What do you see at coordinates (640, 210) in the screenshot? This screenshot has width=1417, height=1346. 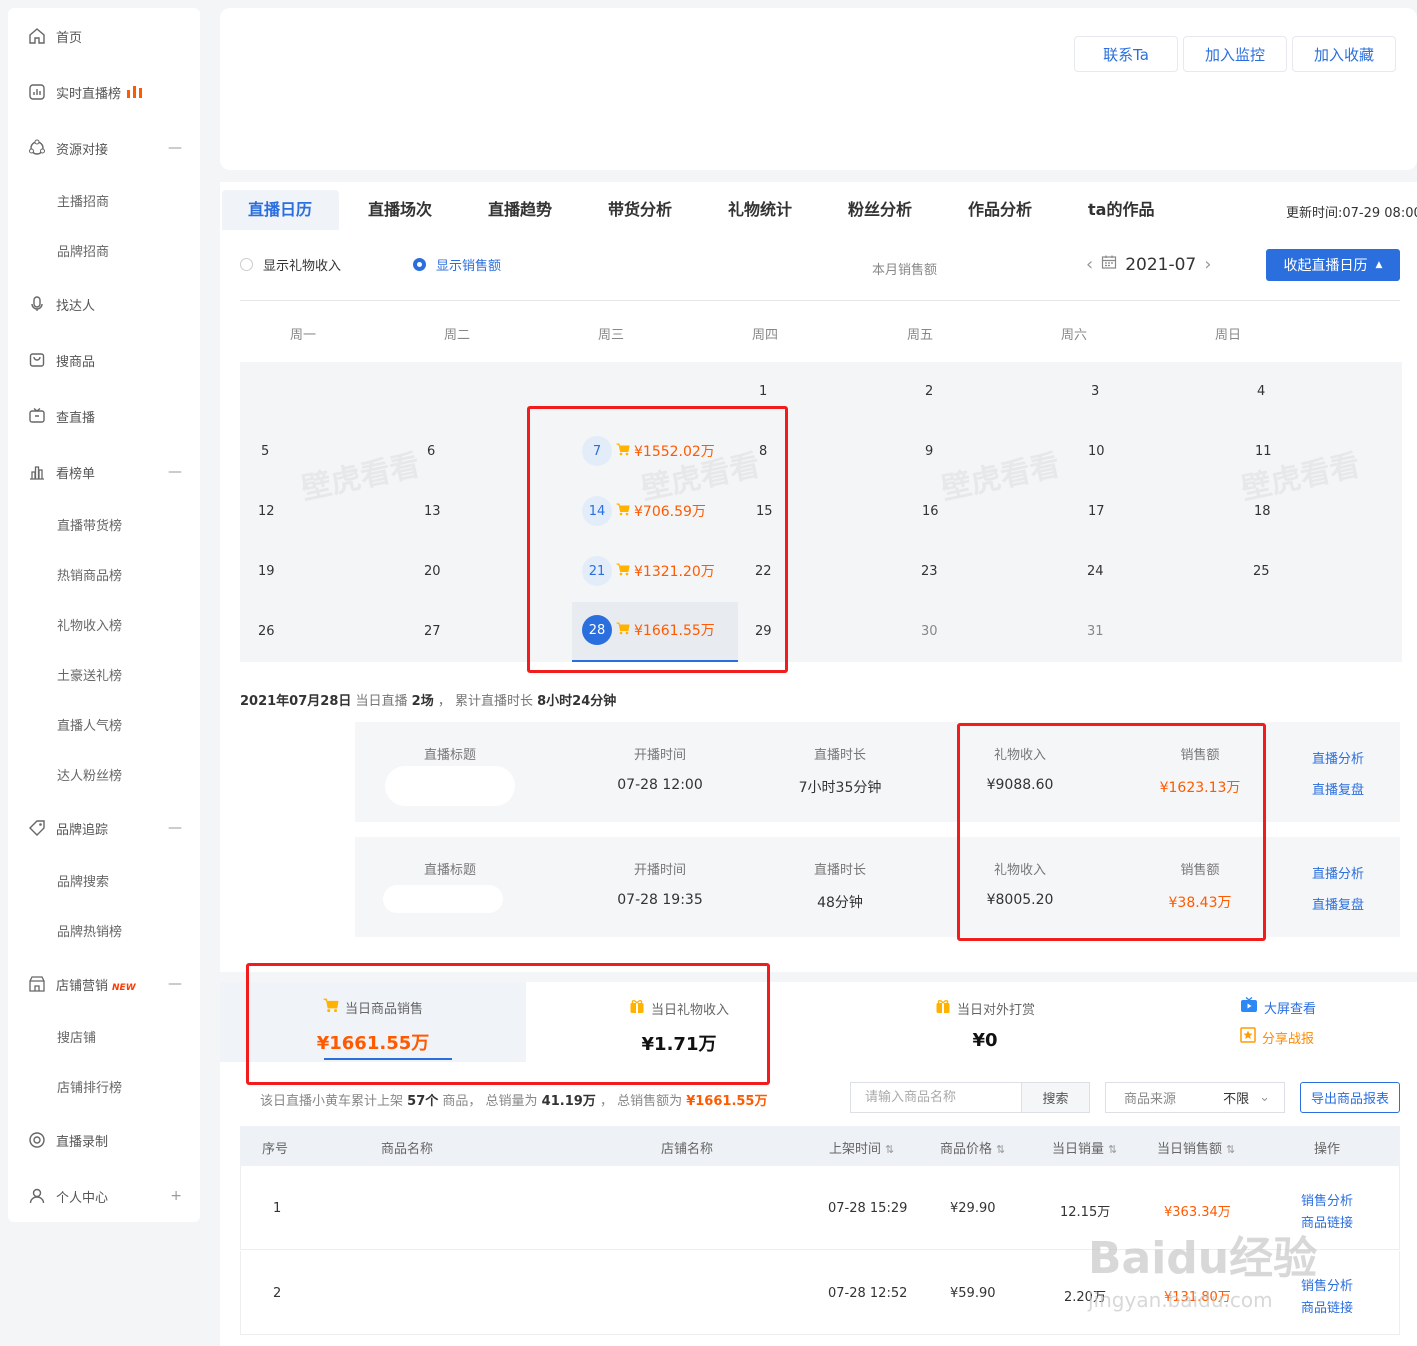 I see `tab-sales-analysis: 带货分析` at bounding box center [640, 210].